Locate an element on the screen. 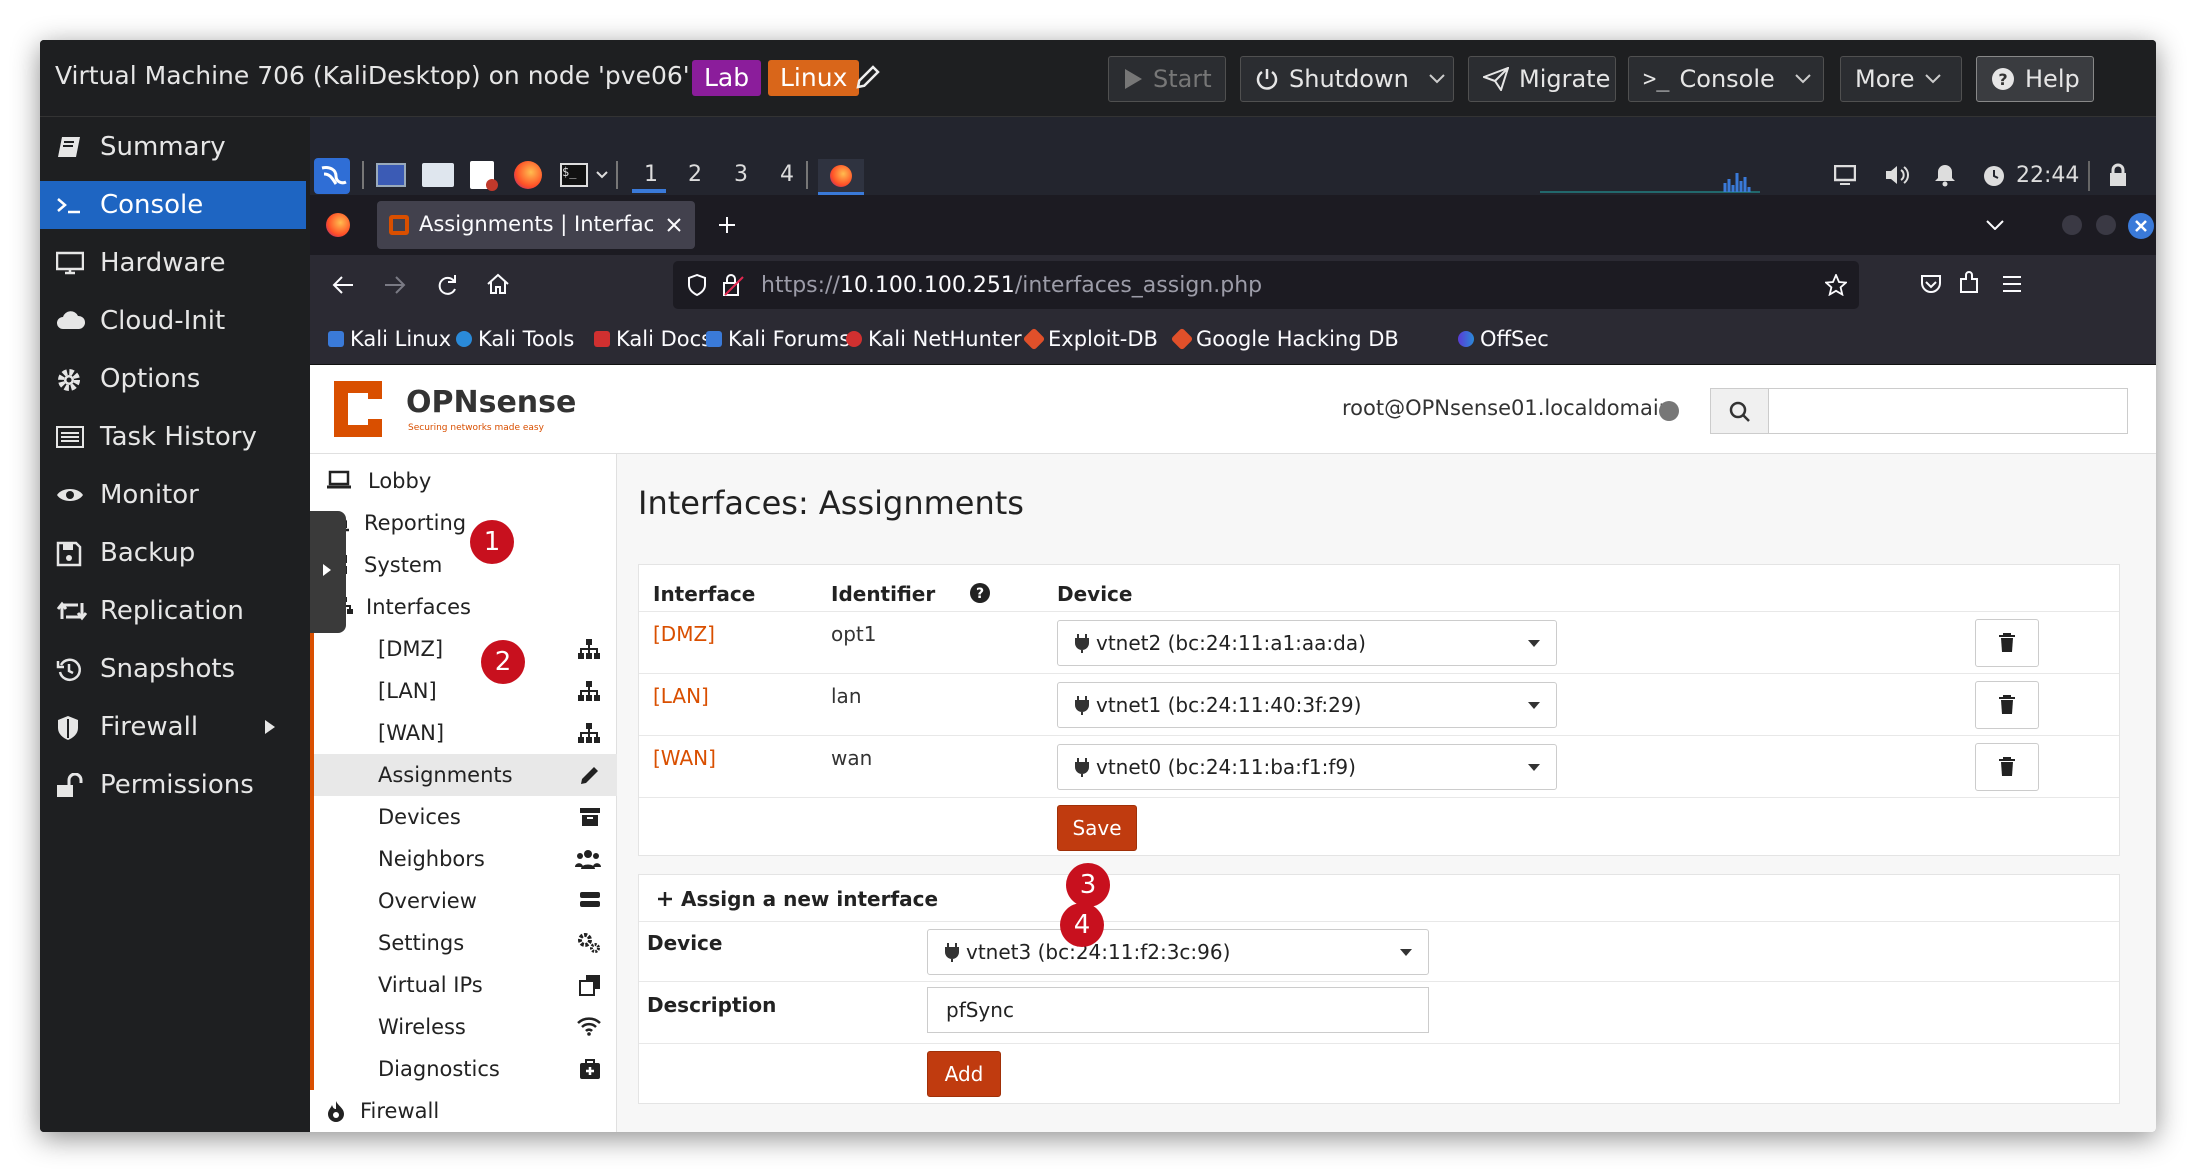 The width and height of the screenshot is (2194, 1172). nav-firewall: Firewall is located at coordinates (173, 727).